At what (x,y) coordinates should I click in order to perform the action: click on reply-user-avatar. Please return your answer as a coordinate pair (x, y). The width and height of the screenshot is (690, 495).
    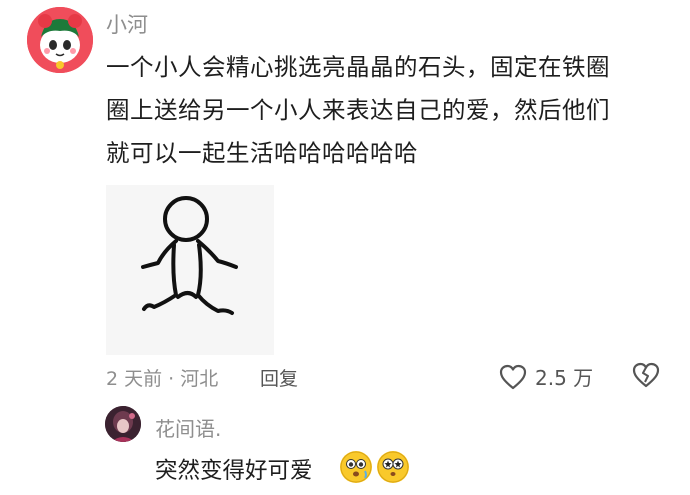
    Looking at the image, I should click on (123, 424).